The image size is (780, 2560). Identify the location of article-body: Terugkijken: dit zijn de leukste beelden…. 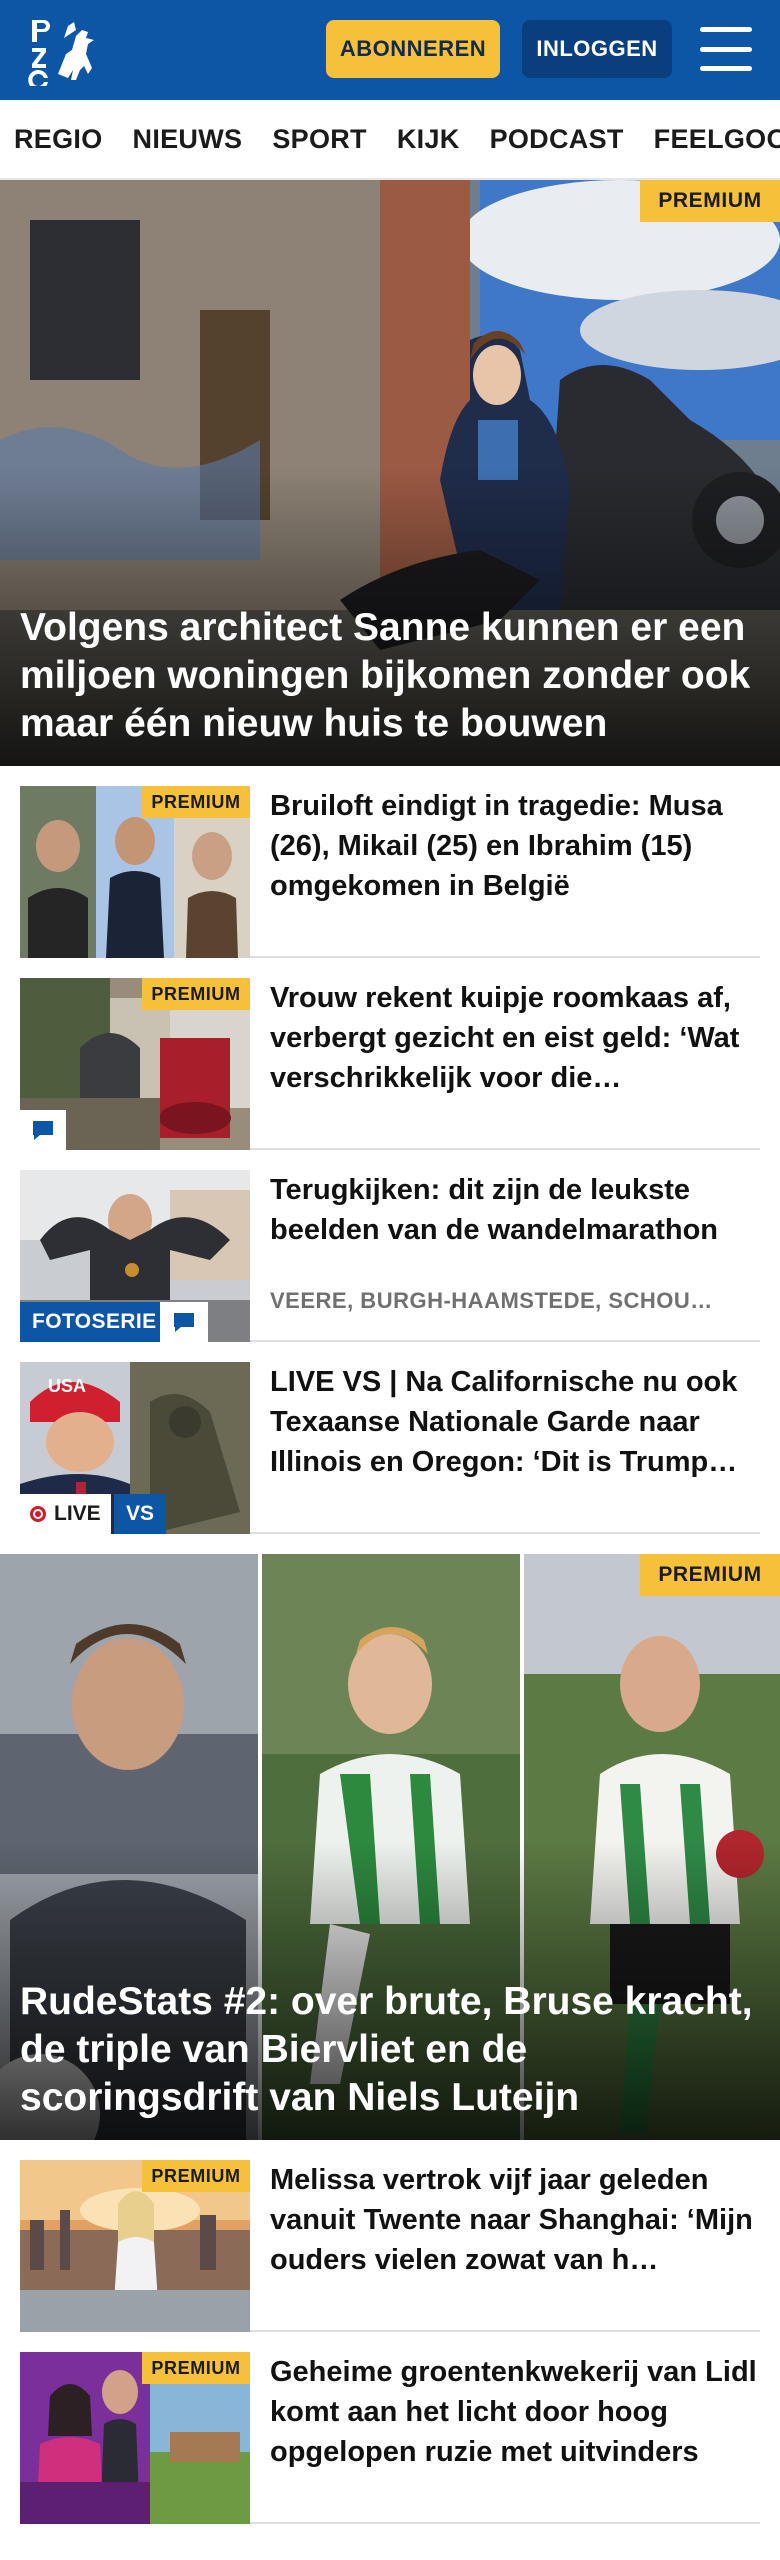
(515, 1245).